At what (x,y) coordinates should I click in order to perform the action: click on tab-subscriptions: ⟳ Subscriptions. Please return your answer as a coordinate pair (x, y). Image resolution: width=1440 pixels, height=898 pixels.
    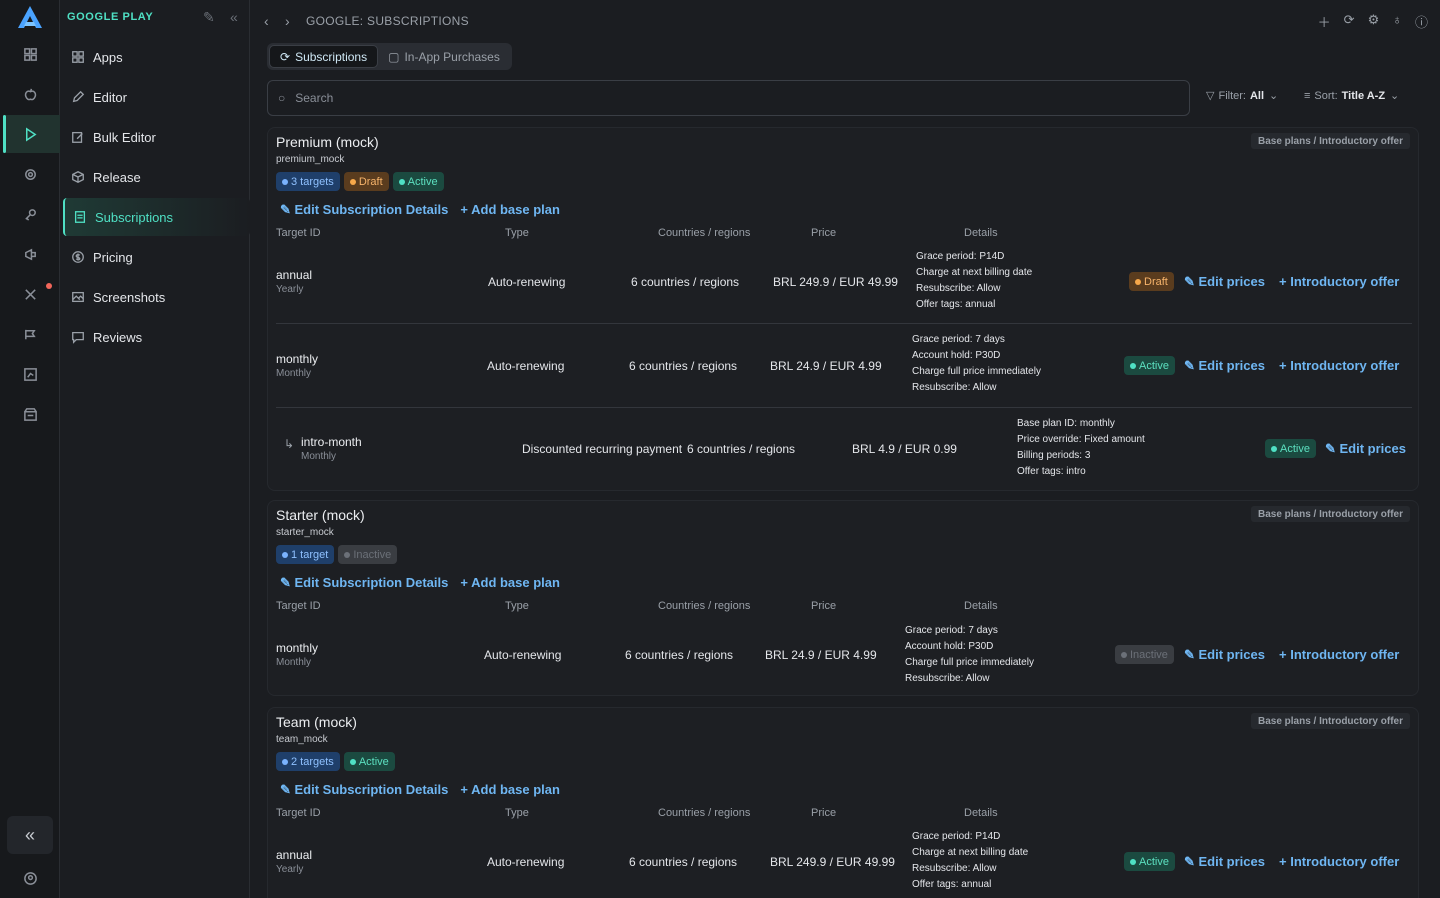
    Looking at the image, I should click on (324, 56).